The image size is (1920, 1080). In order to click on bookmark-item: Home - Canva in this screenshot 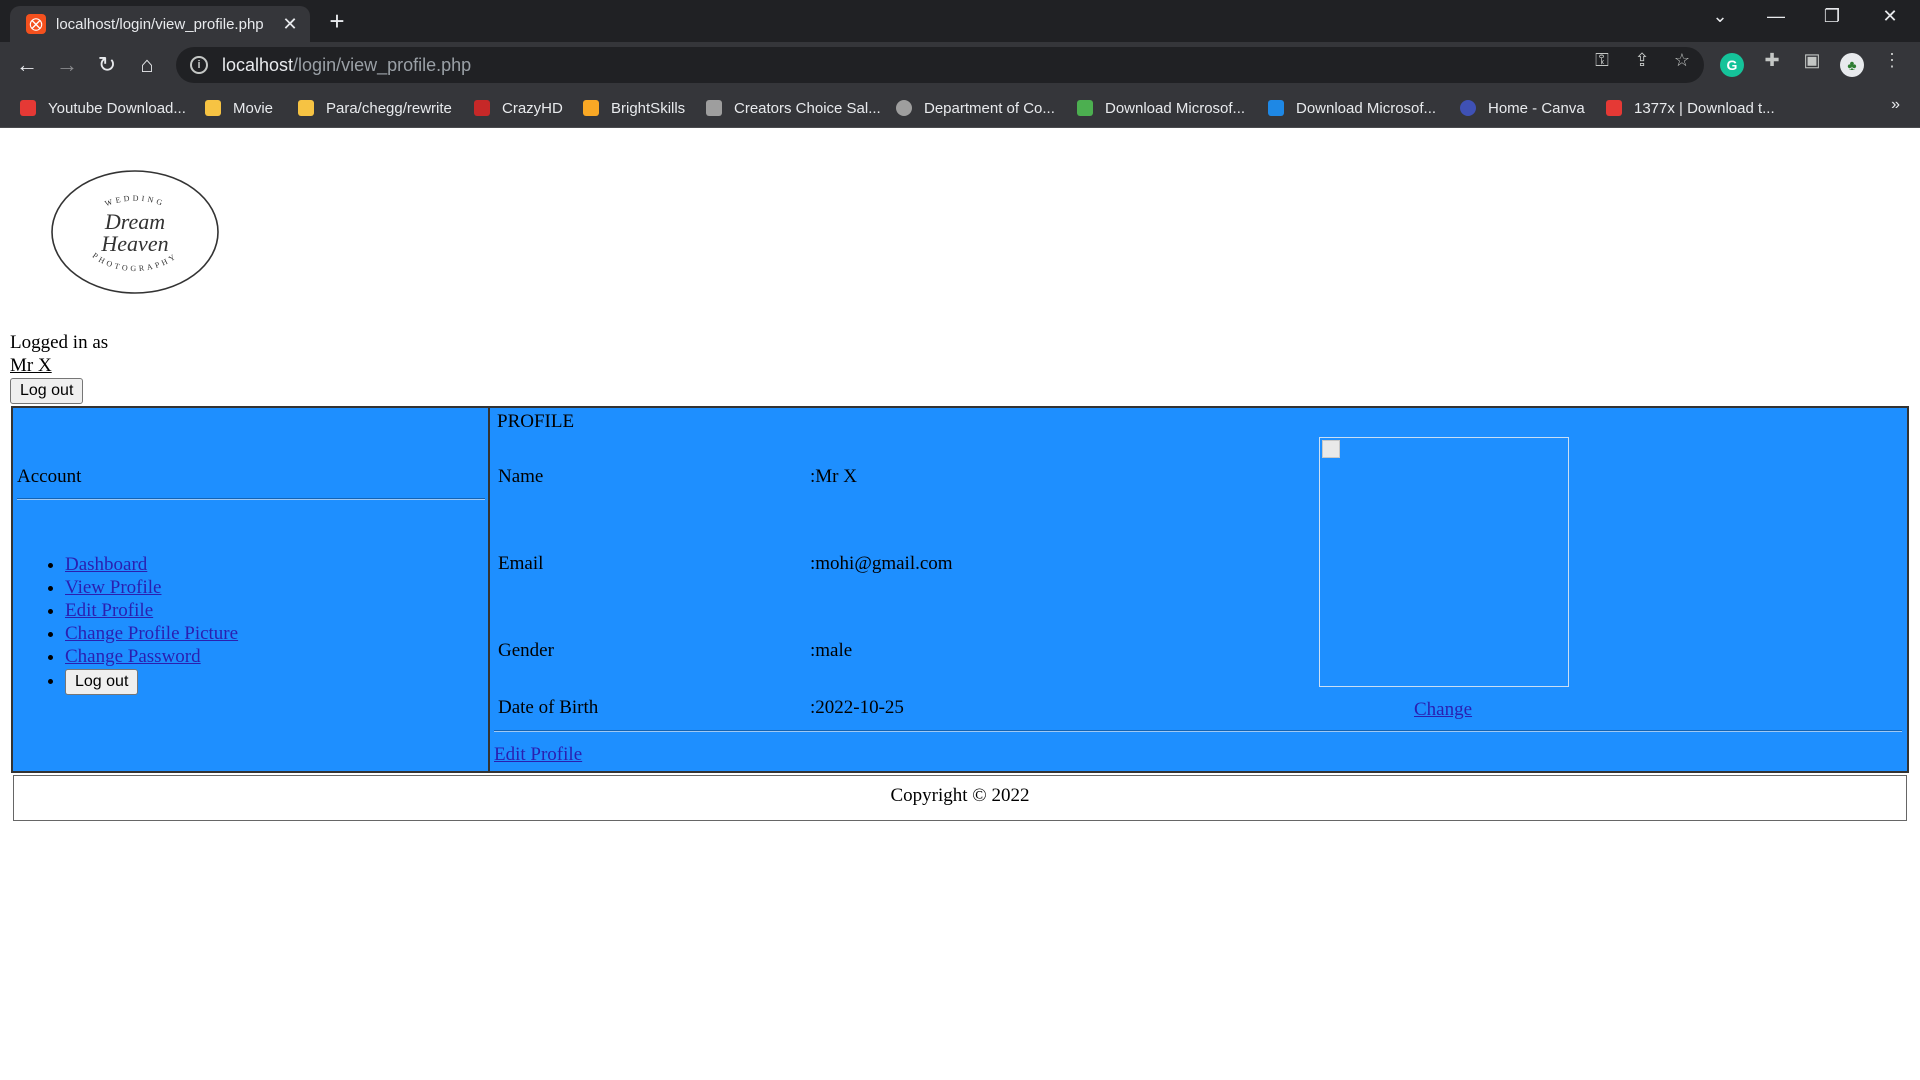, I will do `click(1522, 108)`.